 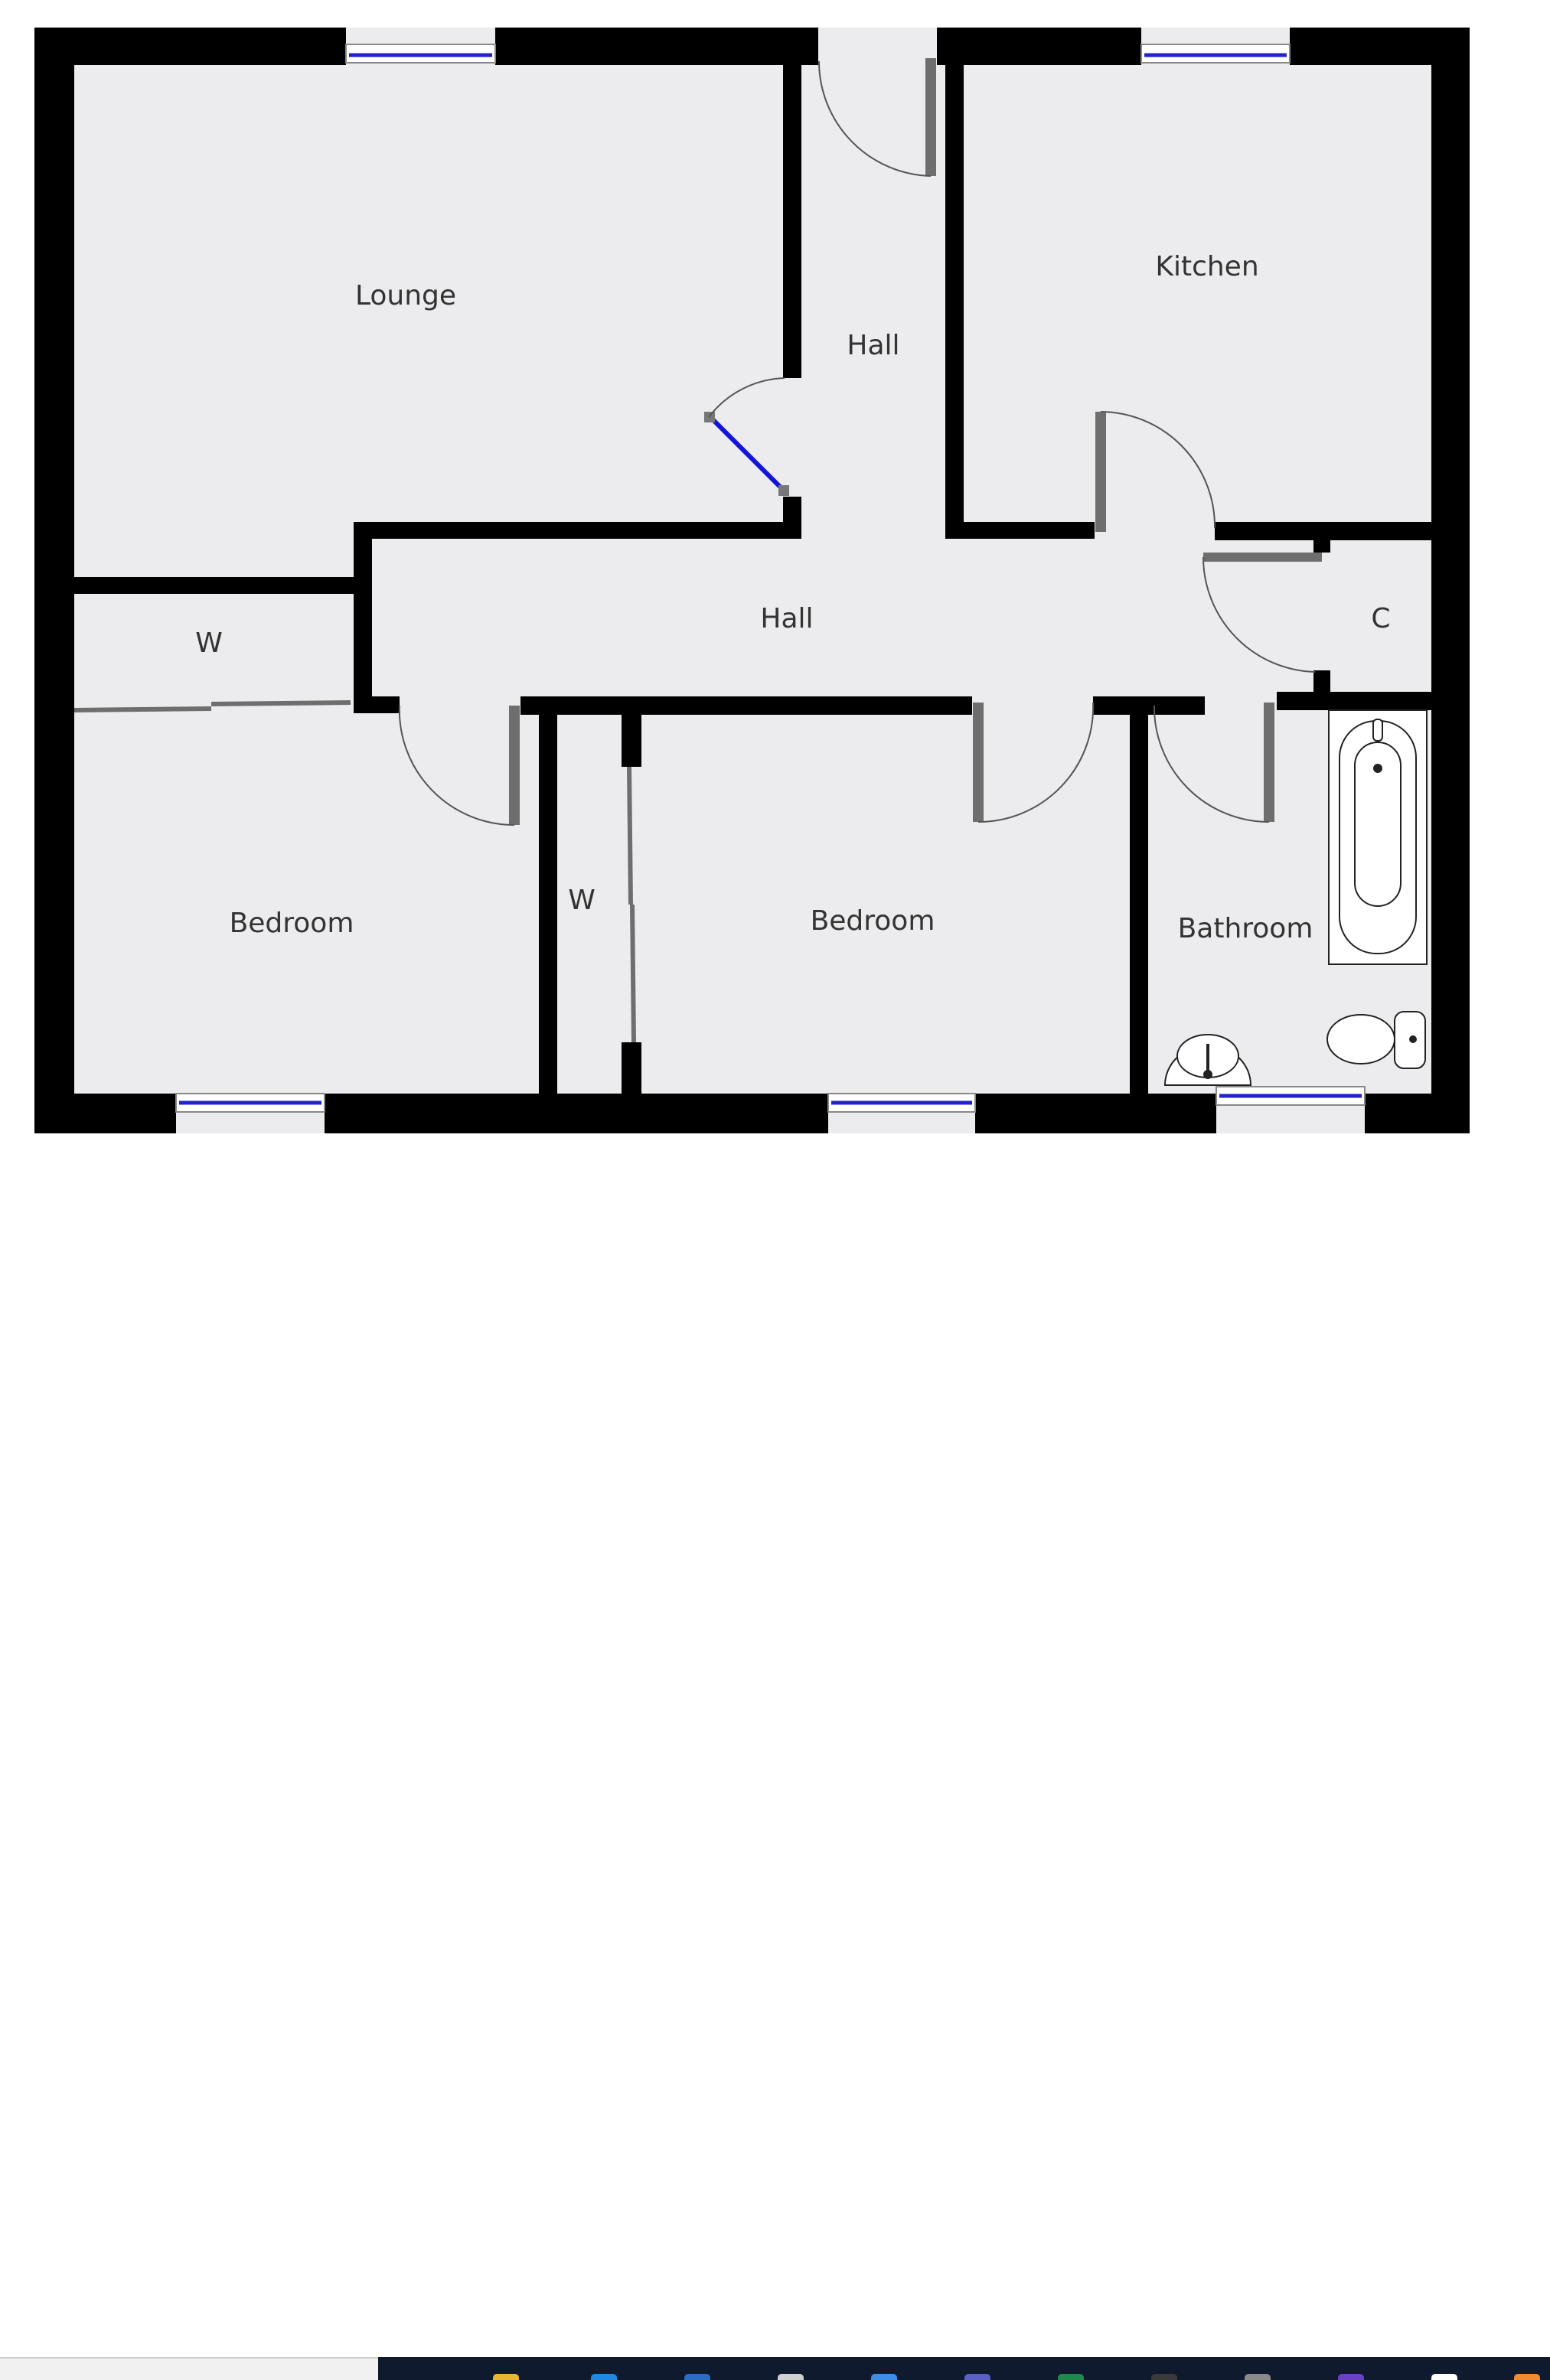 What do you see at coordinates (1380, 618) in the screenshot?
I see `room-label-cupboard: C` at bounding box center [1380, 618].